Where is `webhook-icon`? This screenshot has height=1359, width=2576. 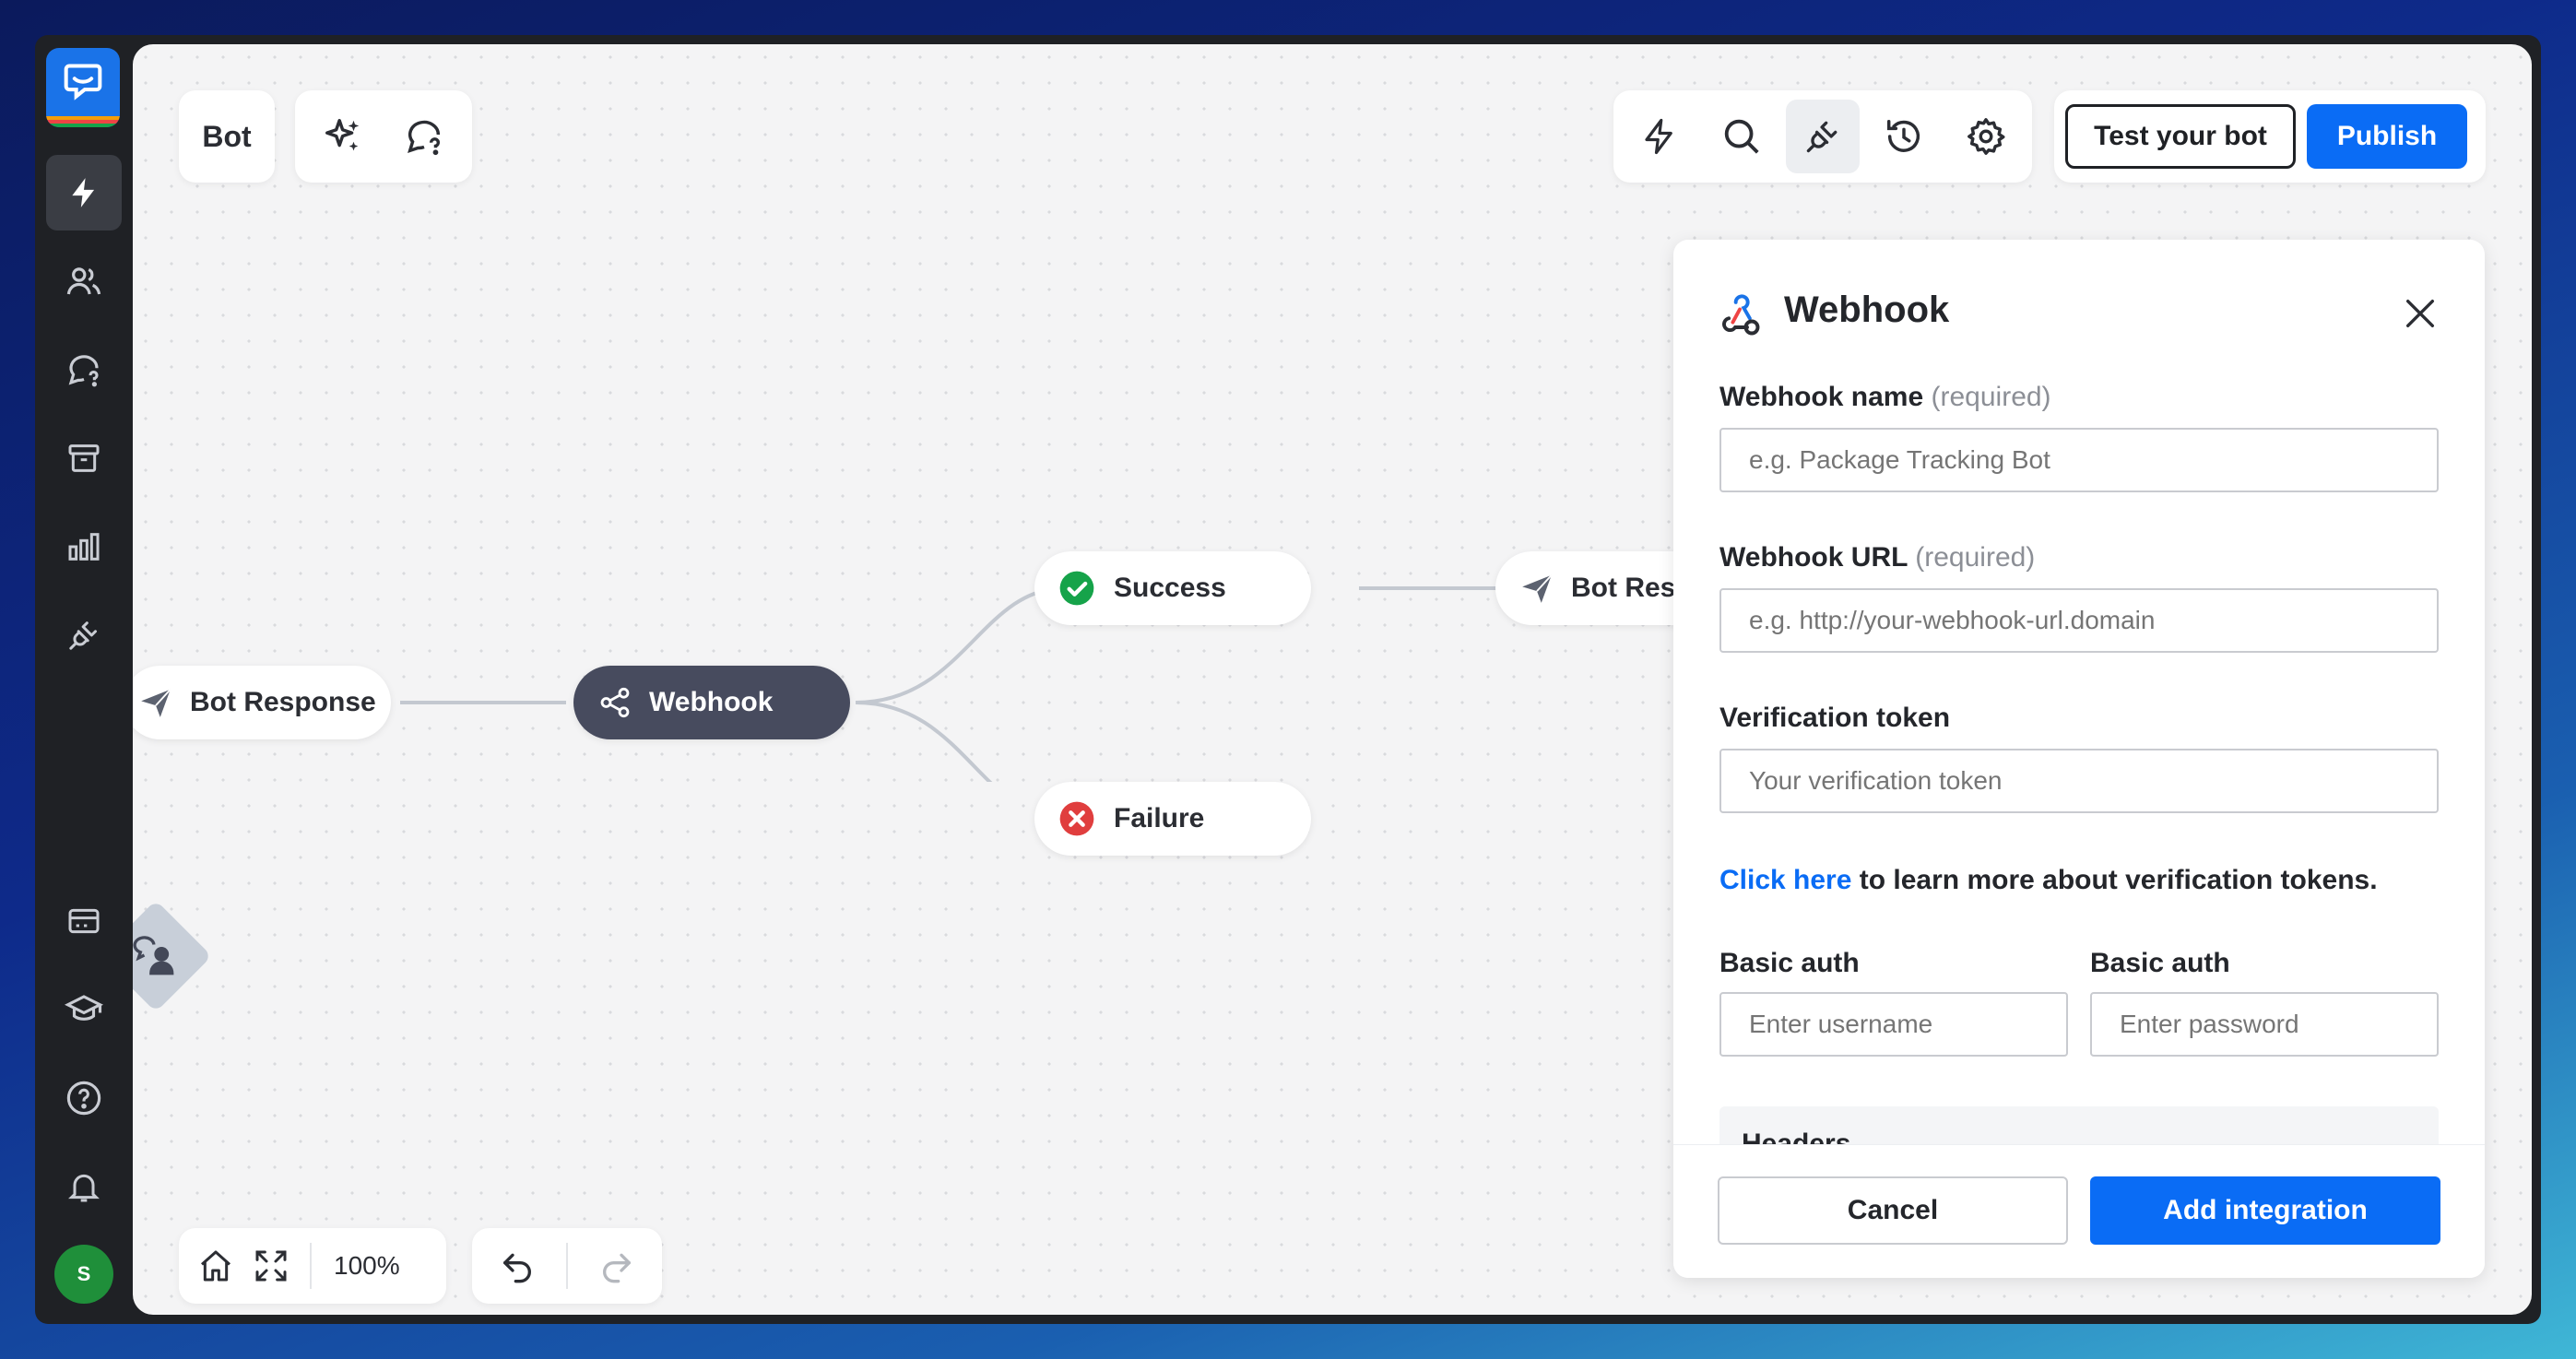 webhook-icon is located at coordinates (1741, 315).